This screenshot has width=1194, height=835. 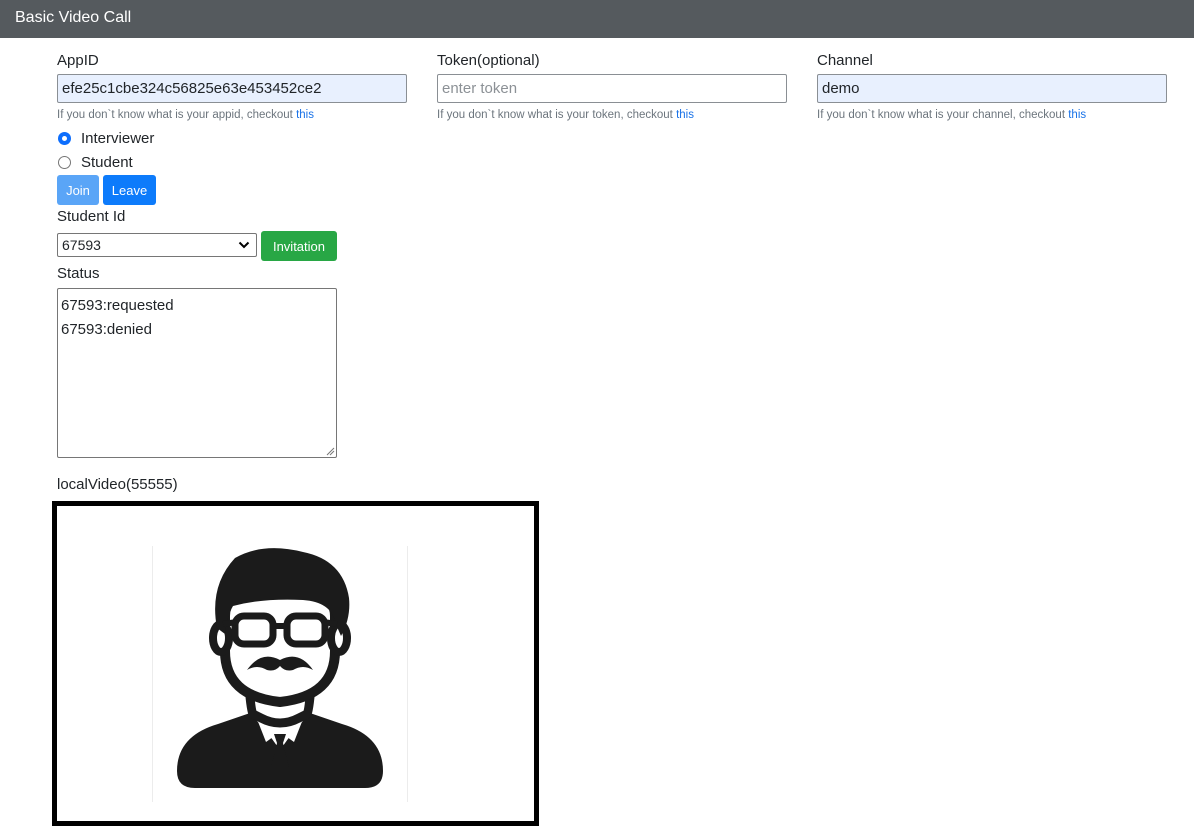 I want to click on student-label: Student, so click(x=107, y=162).